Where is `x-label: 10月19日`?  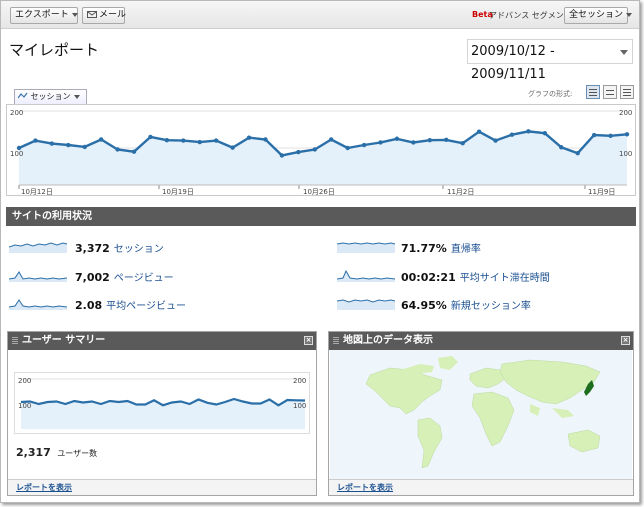
x-label: 10月19日 is located at coordinates (178, 192).